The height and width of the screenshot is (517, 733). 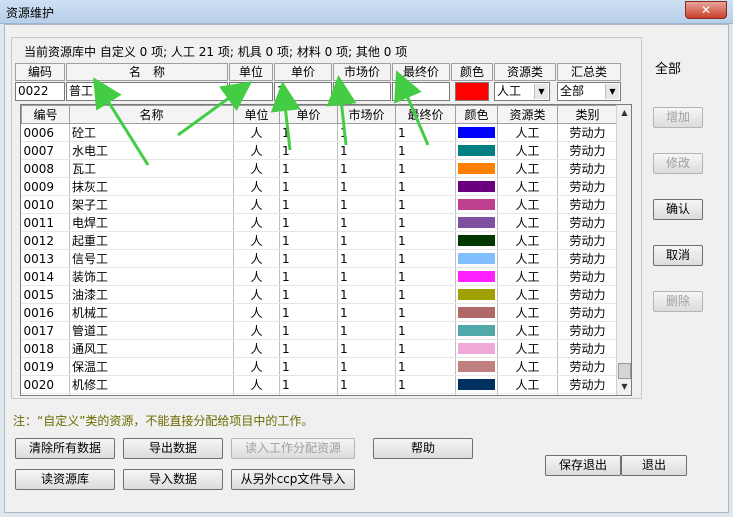 What do you see at coordinates (587, 114) in the screenshot?
I see `column-header: 类别` at bounding box center [587, 114].